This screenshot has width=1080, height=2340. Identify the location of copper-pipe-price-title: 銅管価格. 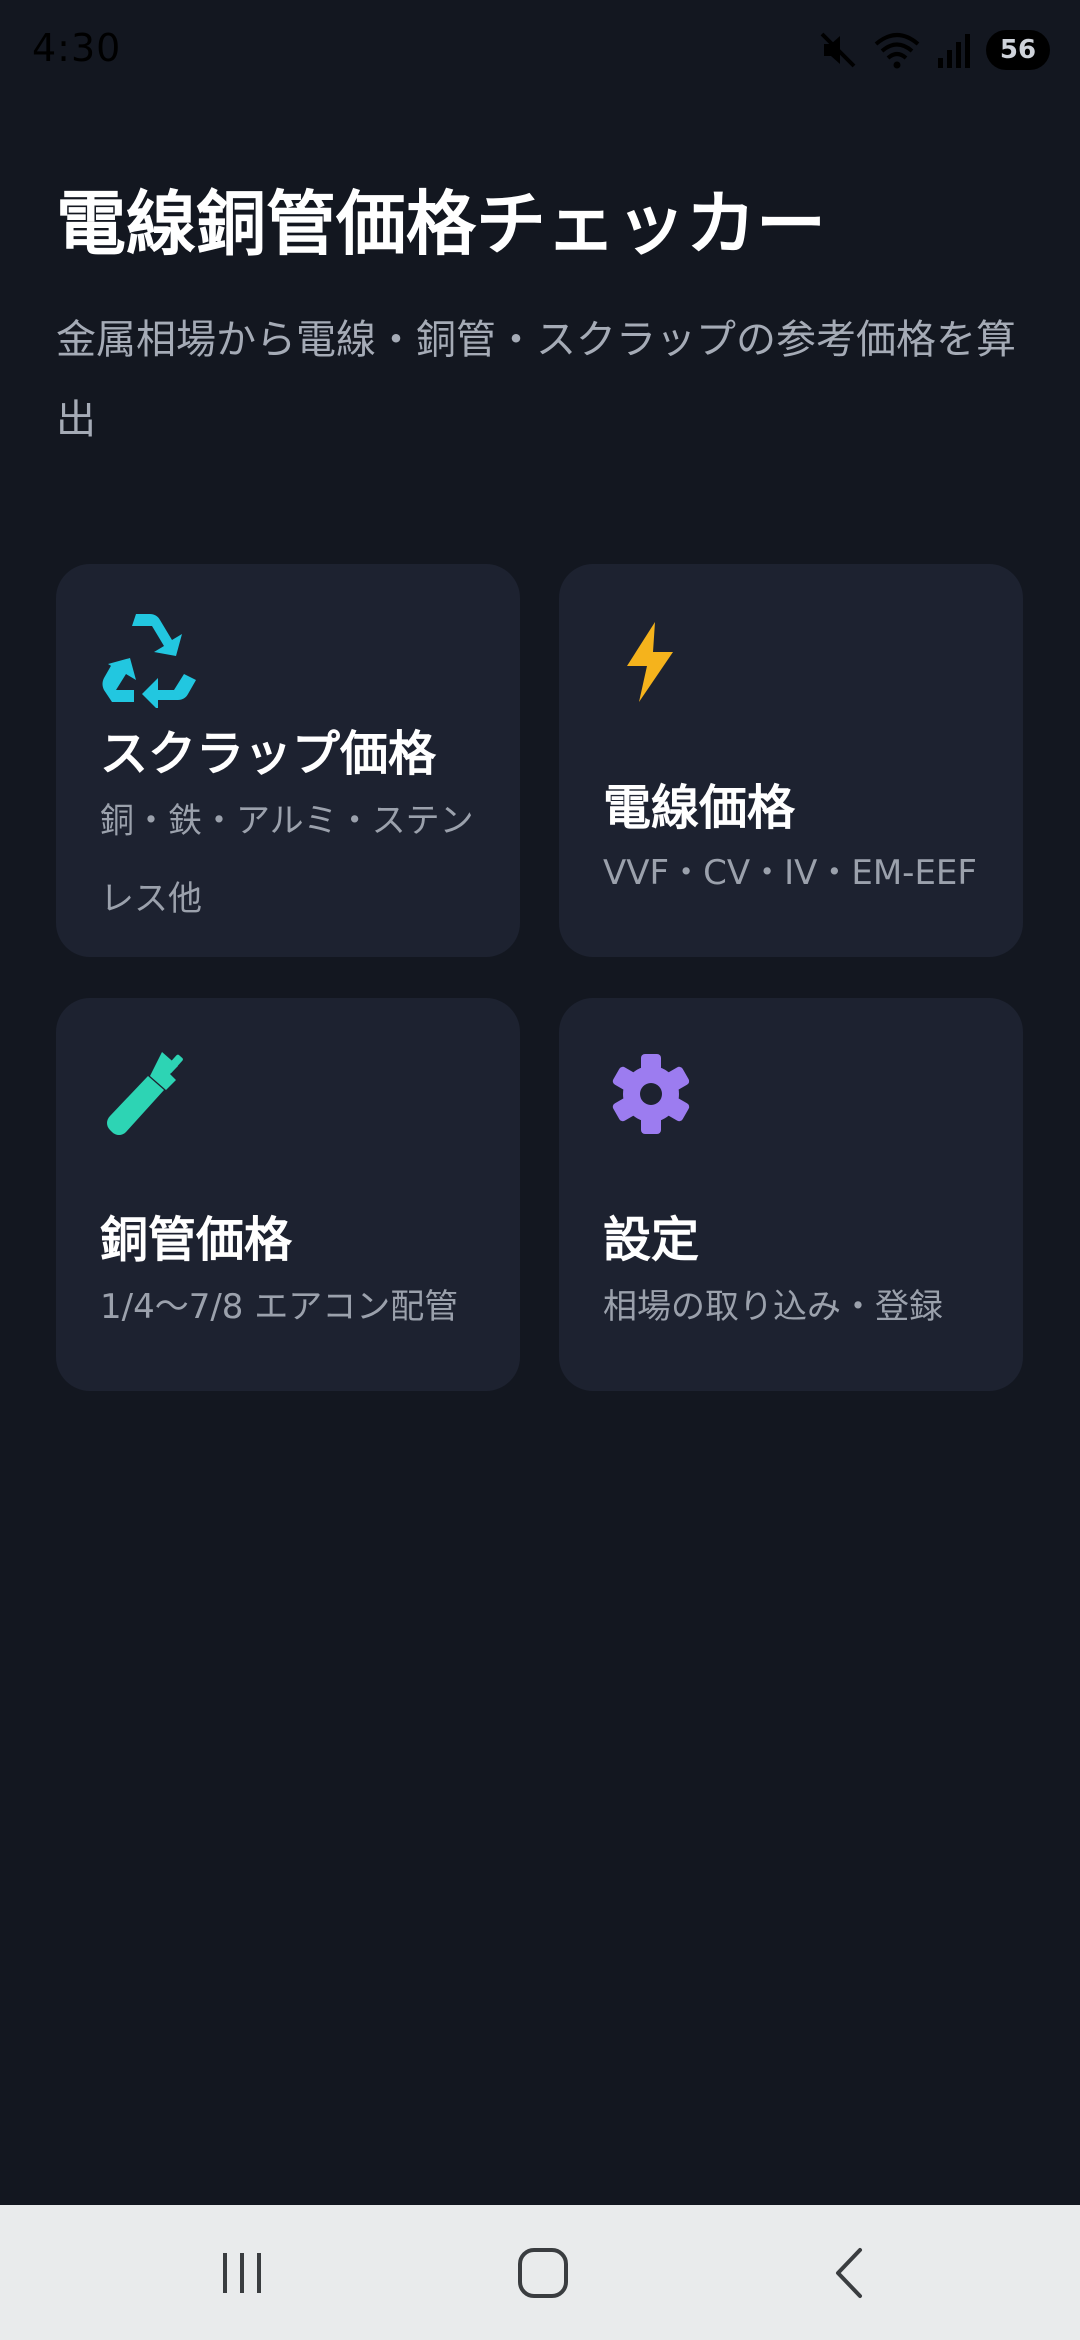
(196, 1240).